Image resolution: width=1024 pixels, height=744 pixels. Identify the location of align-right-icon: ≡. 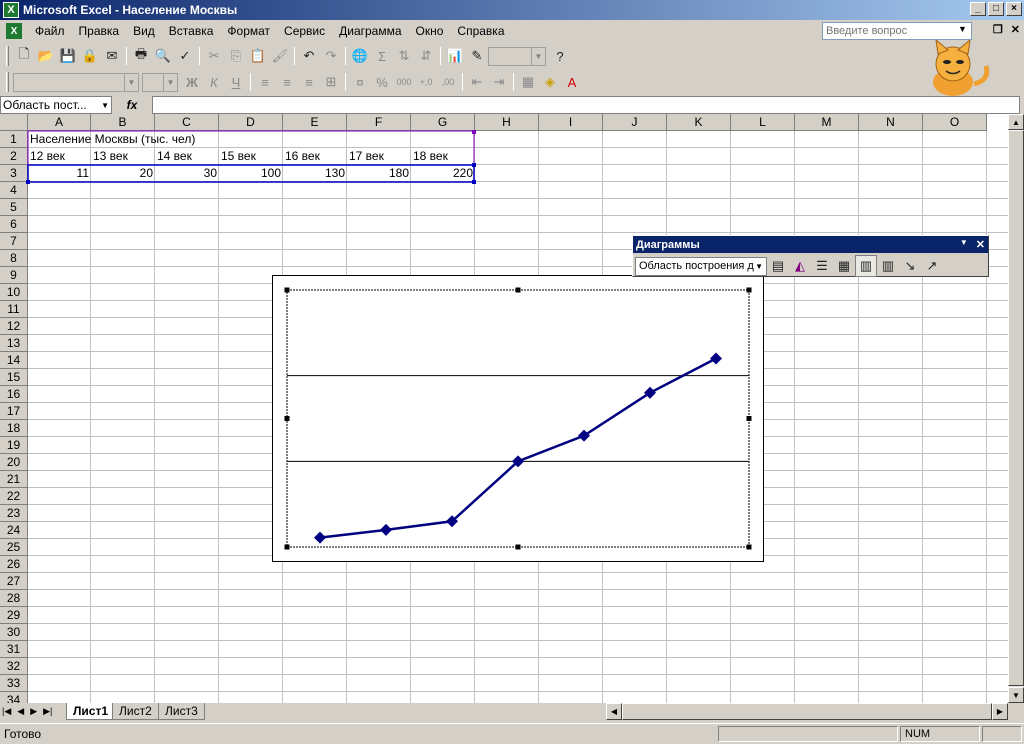
(309, 82).